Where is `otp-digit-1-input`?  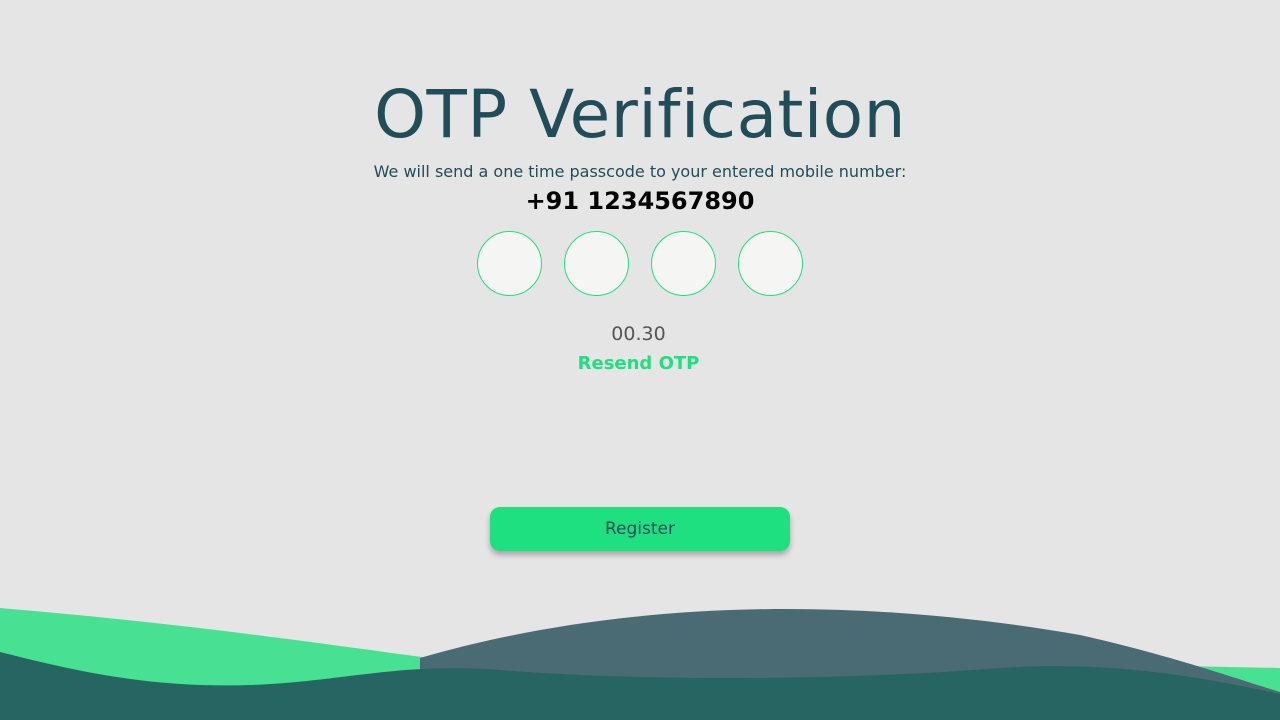 otp-digit-1-input is located at coordinates (509, 263).